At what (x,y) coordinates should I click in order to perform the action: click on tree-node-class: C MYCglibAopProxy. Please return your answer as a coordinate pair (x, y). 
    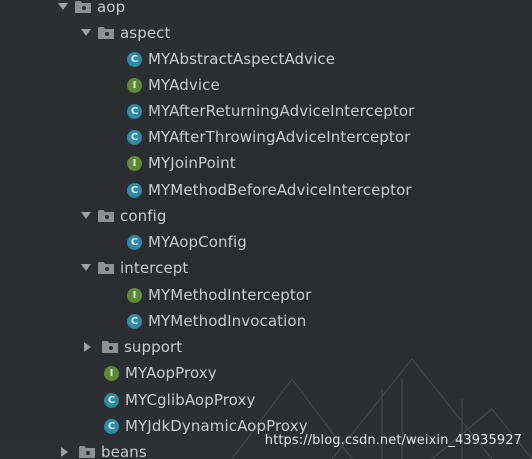
    Looking at the image, I should click on (266, 400).